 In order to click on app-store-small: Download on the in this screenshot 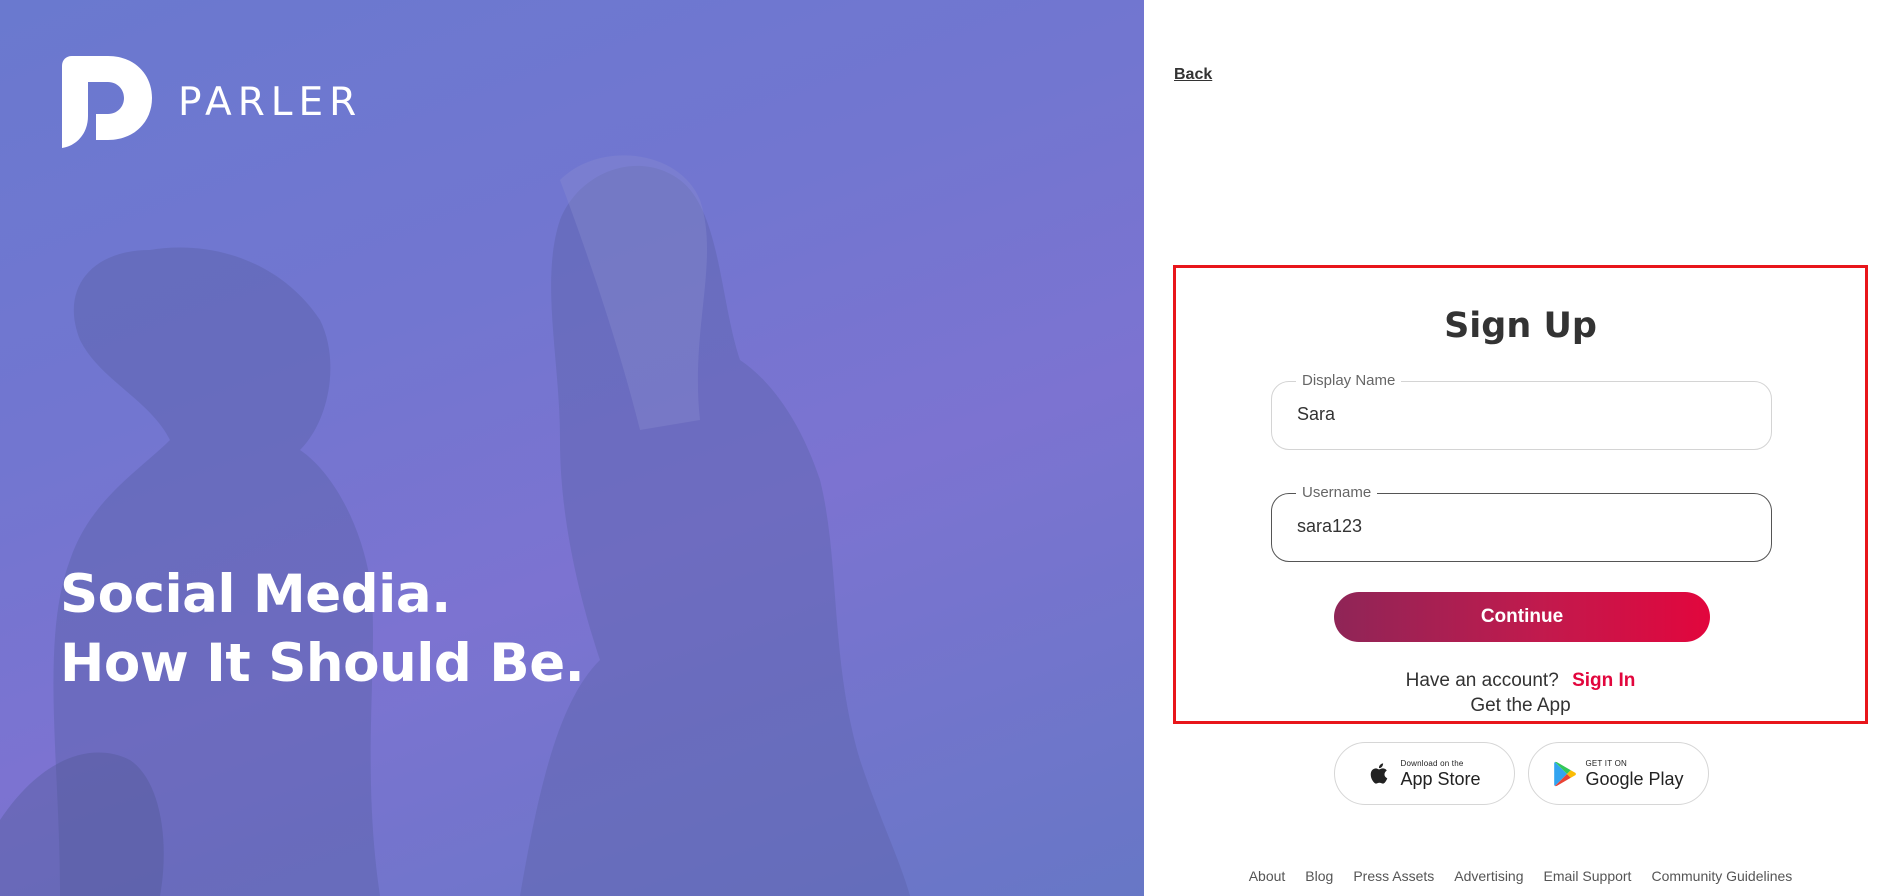, I will do `click(1432, 763)`.